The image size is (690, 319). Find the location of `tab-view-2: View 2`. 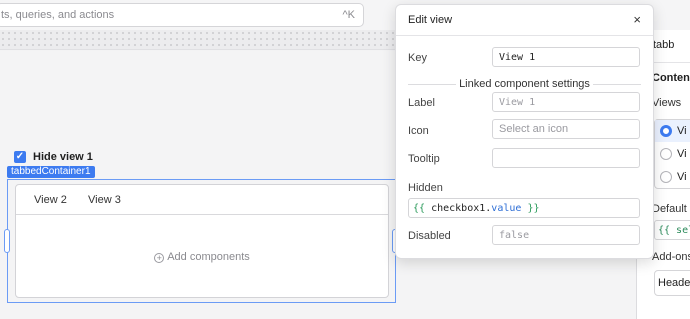

tab-view-2: View 2 is located at coordinates (50, 200).